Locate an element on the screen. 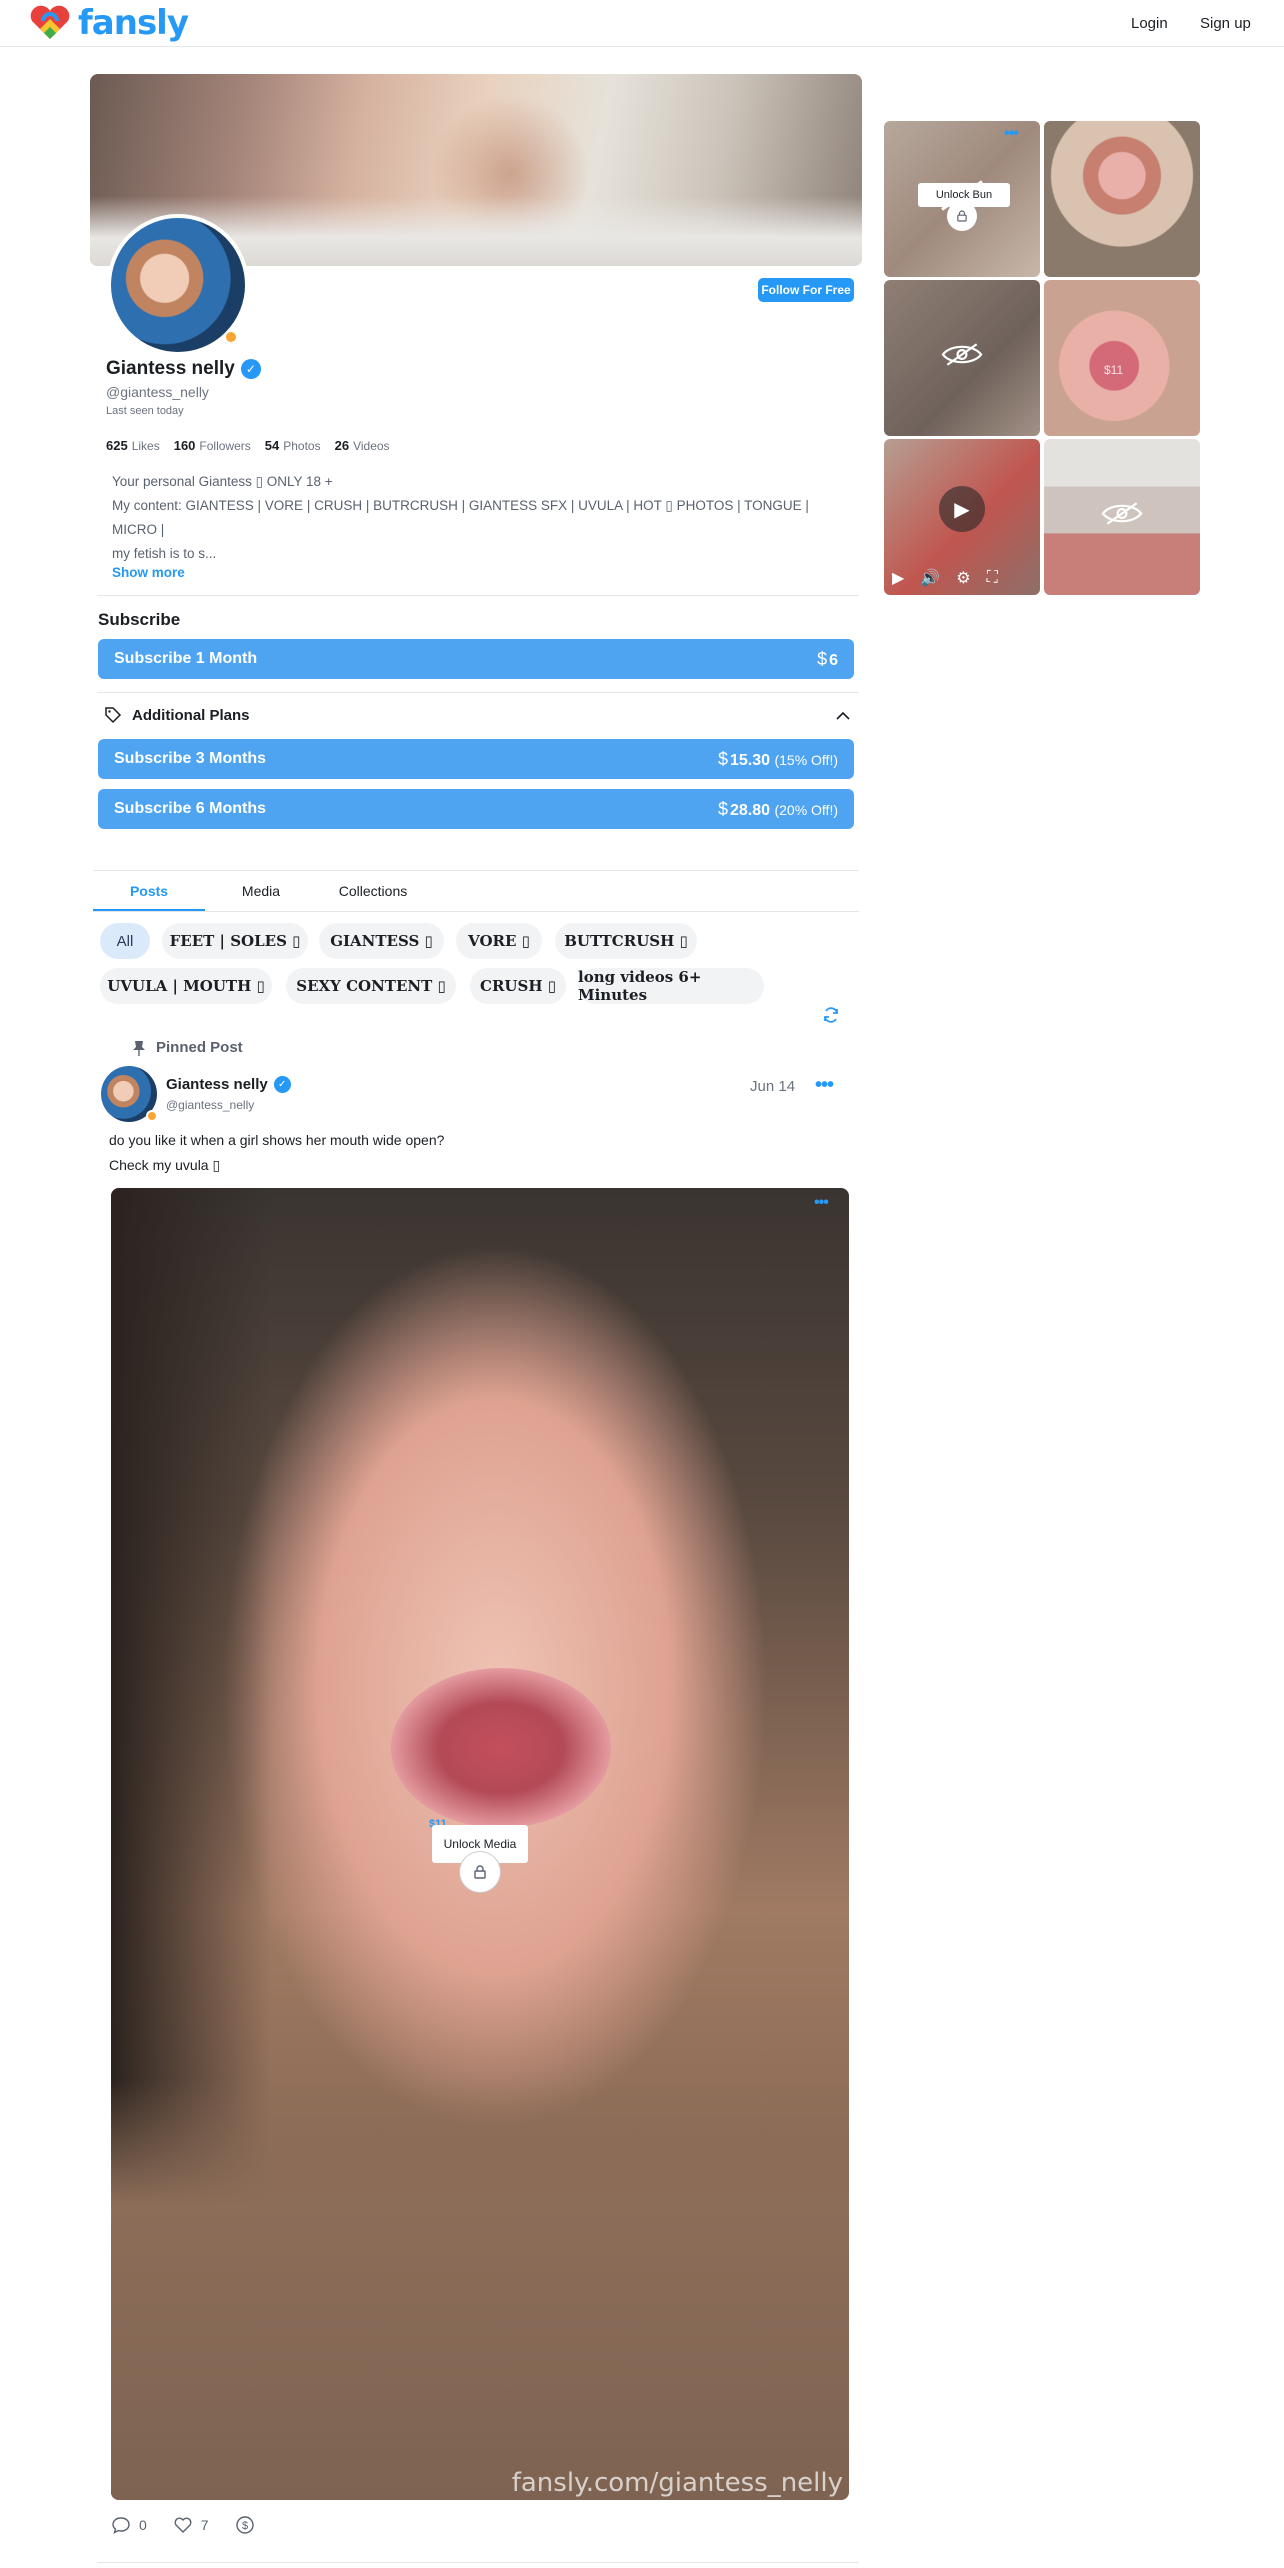  like-count: 7 is located at coordinates (204, 2525).